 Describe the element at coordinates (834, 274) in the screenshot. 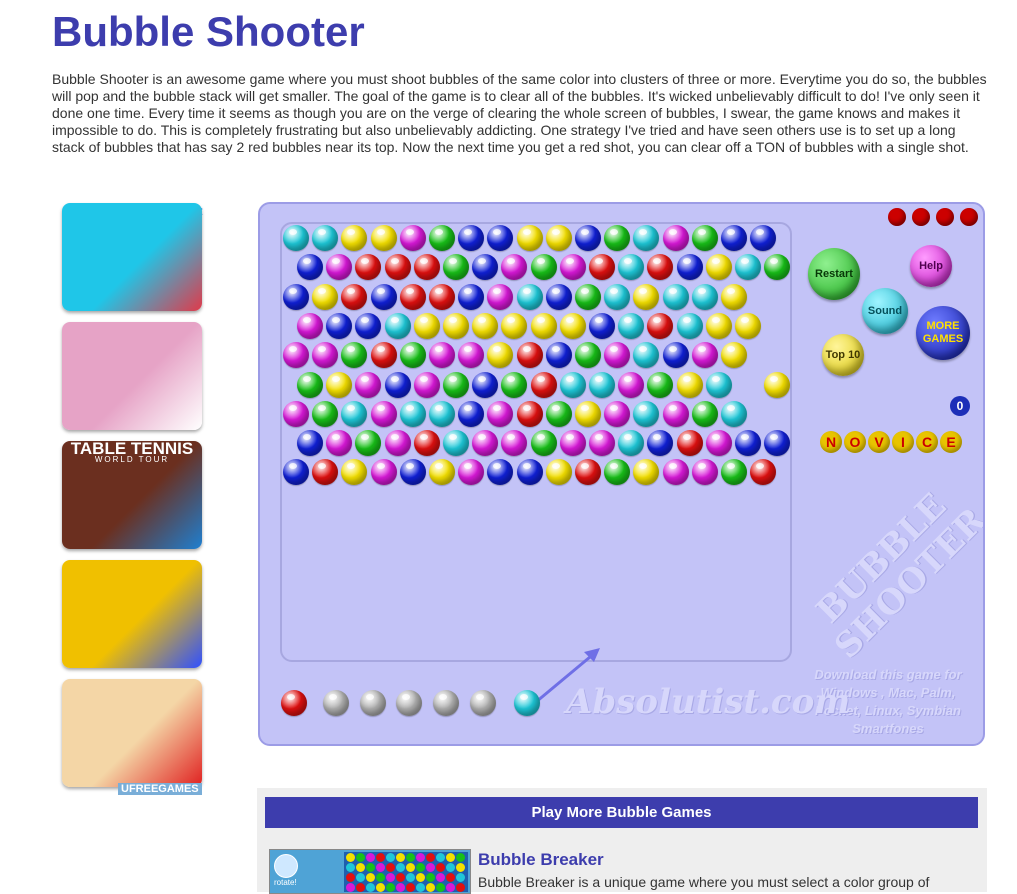

I see `restart-button: Restart` at that location.